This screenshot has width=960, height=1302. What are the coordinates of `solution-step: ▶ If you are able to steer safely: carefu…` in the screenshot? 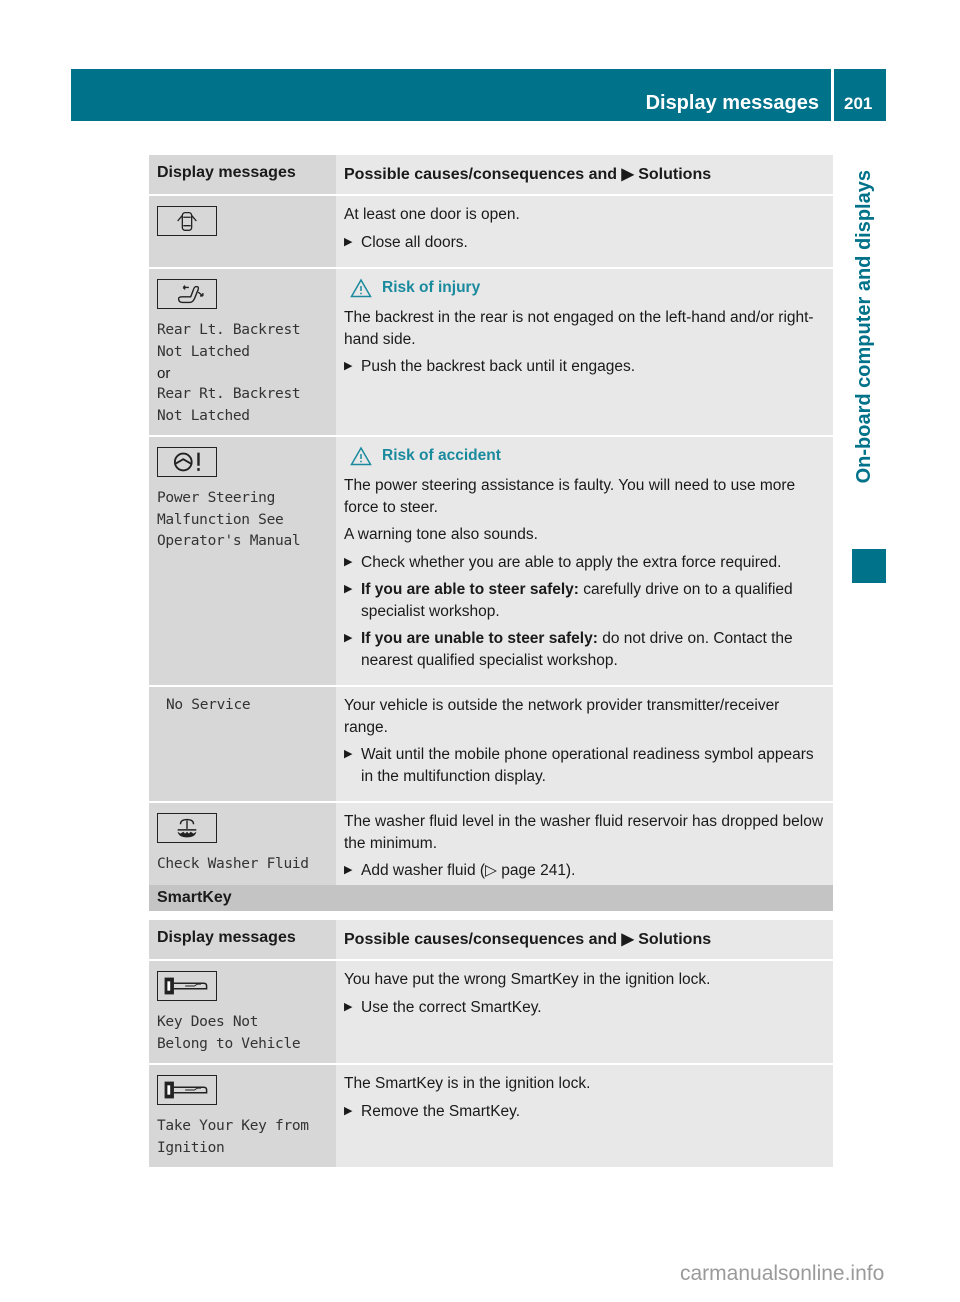 It's located at (584, 600).